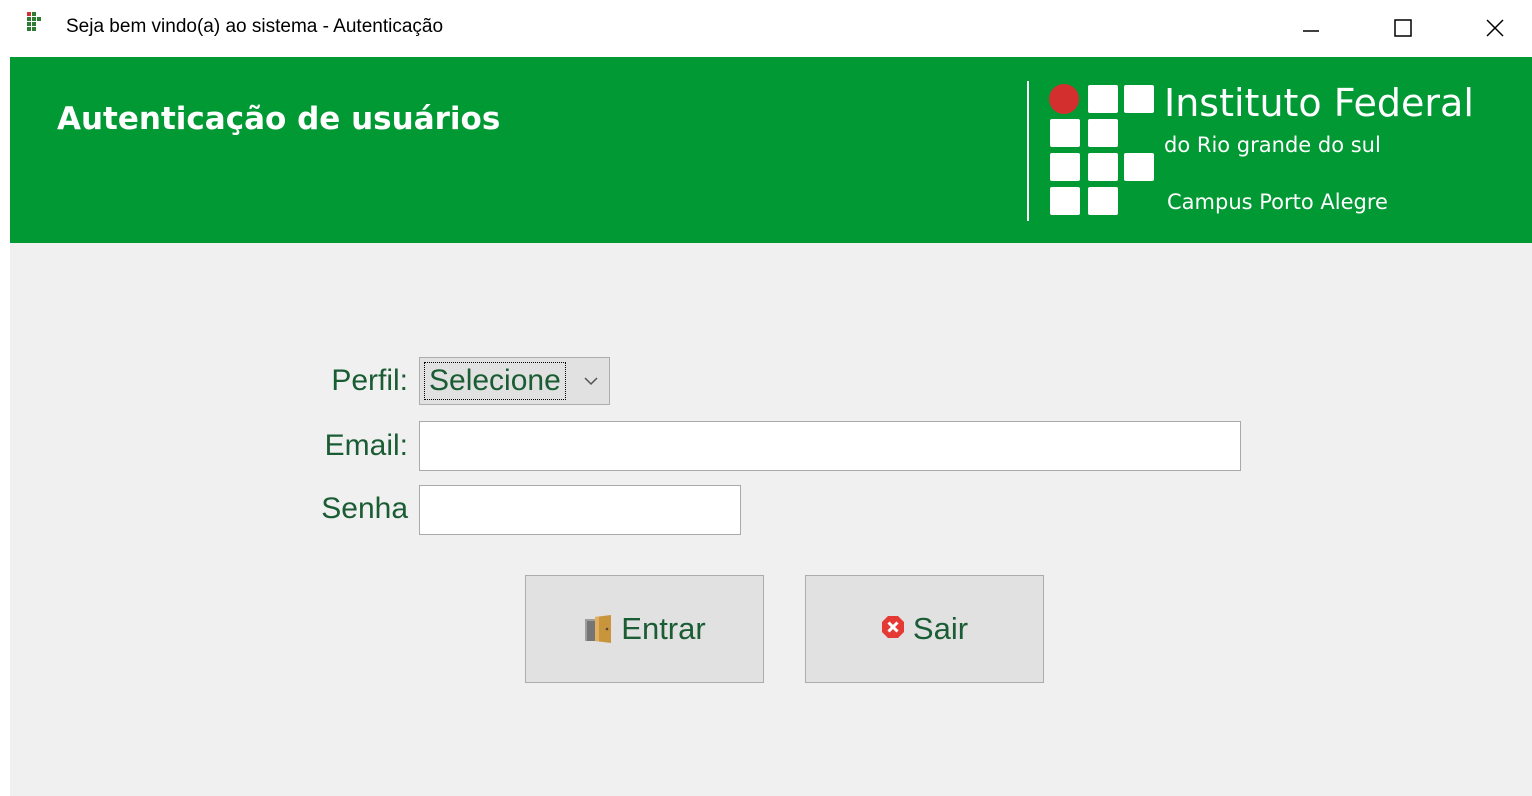 The width and height of the screenshot is (1532, 796). Describe the element at coordinates (1311, 31) in the screenshot. I see `minimize-icon` at that location.